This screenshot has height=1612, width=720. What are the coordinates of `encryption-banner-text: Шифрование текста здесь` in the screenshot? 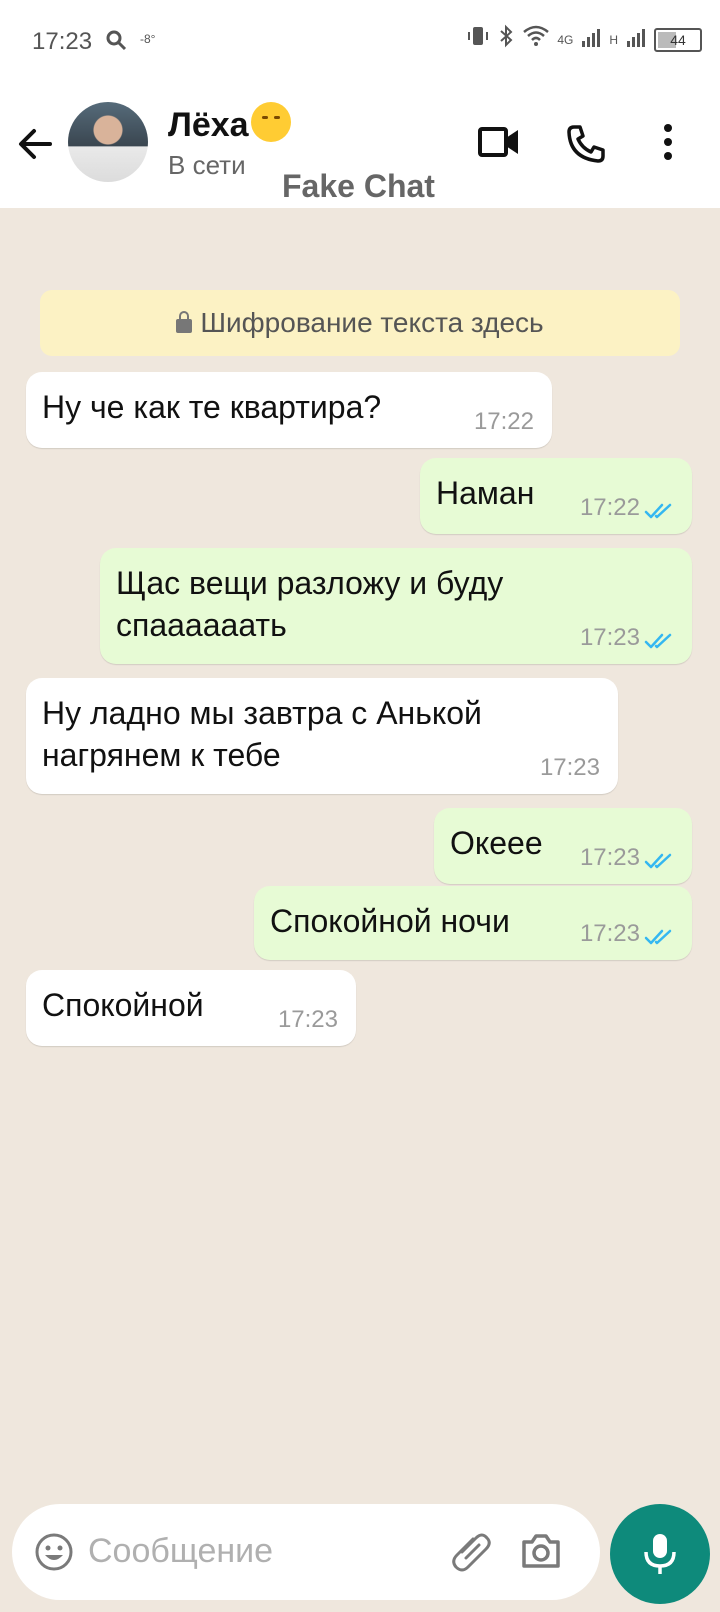 It's located at (372, 322).